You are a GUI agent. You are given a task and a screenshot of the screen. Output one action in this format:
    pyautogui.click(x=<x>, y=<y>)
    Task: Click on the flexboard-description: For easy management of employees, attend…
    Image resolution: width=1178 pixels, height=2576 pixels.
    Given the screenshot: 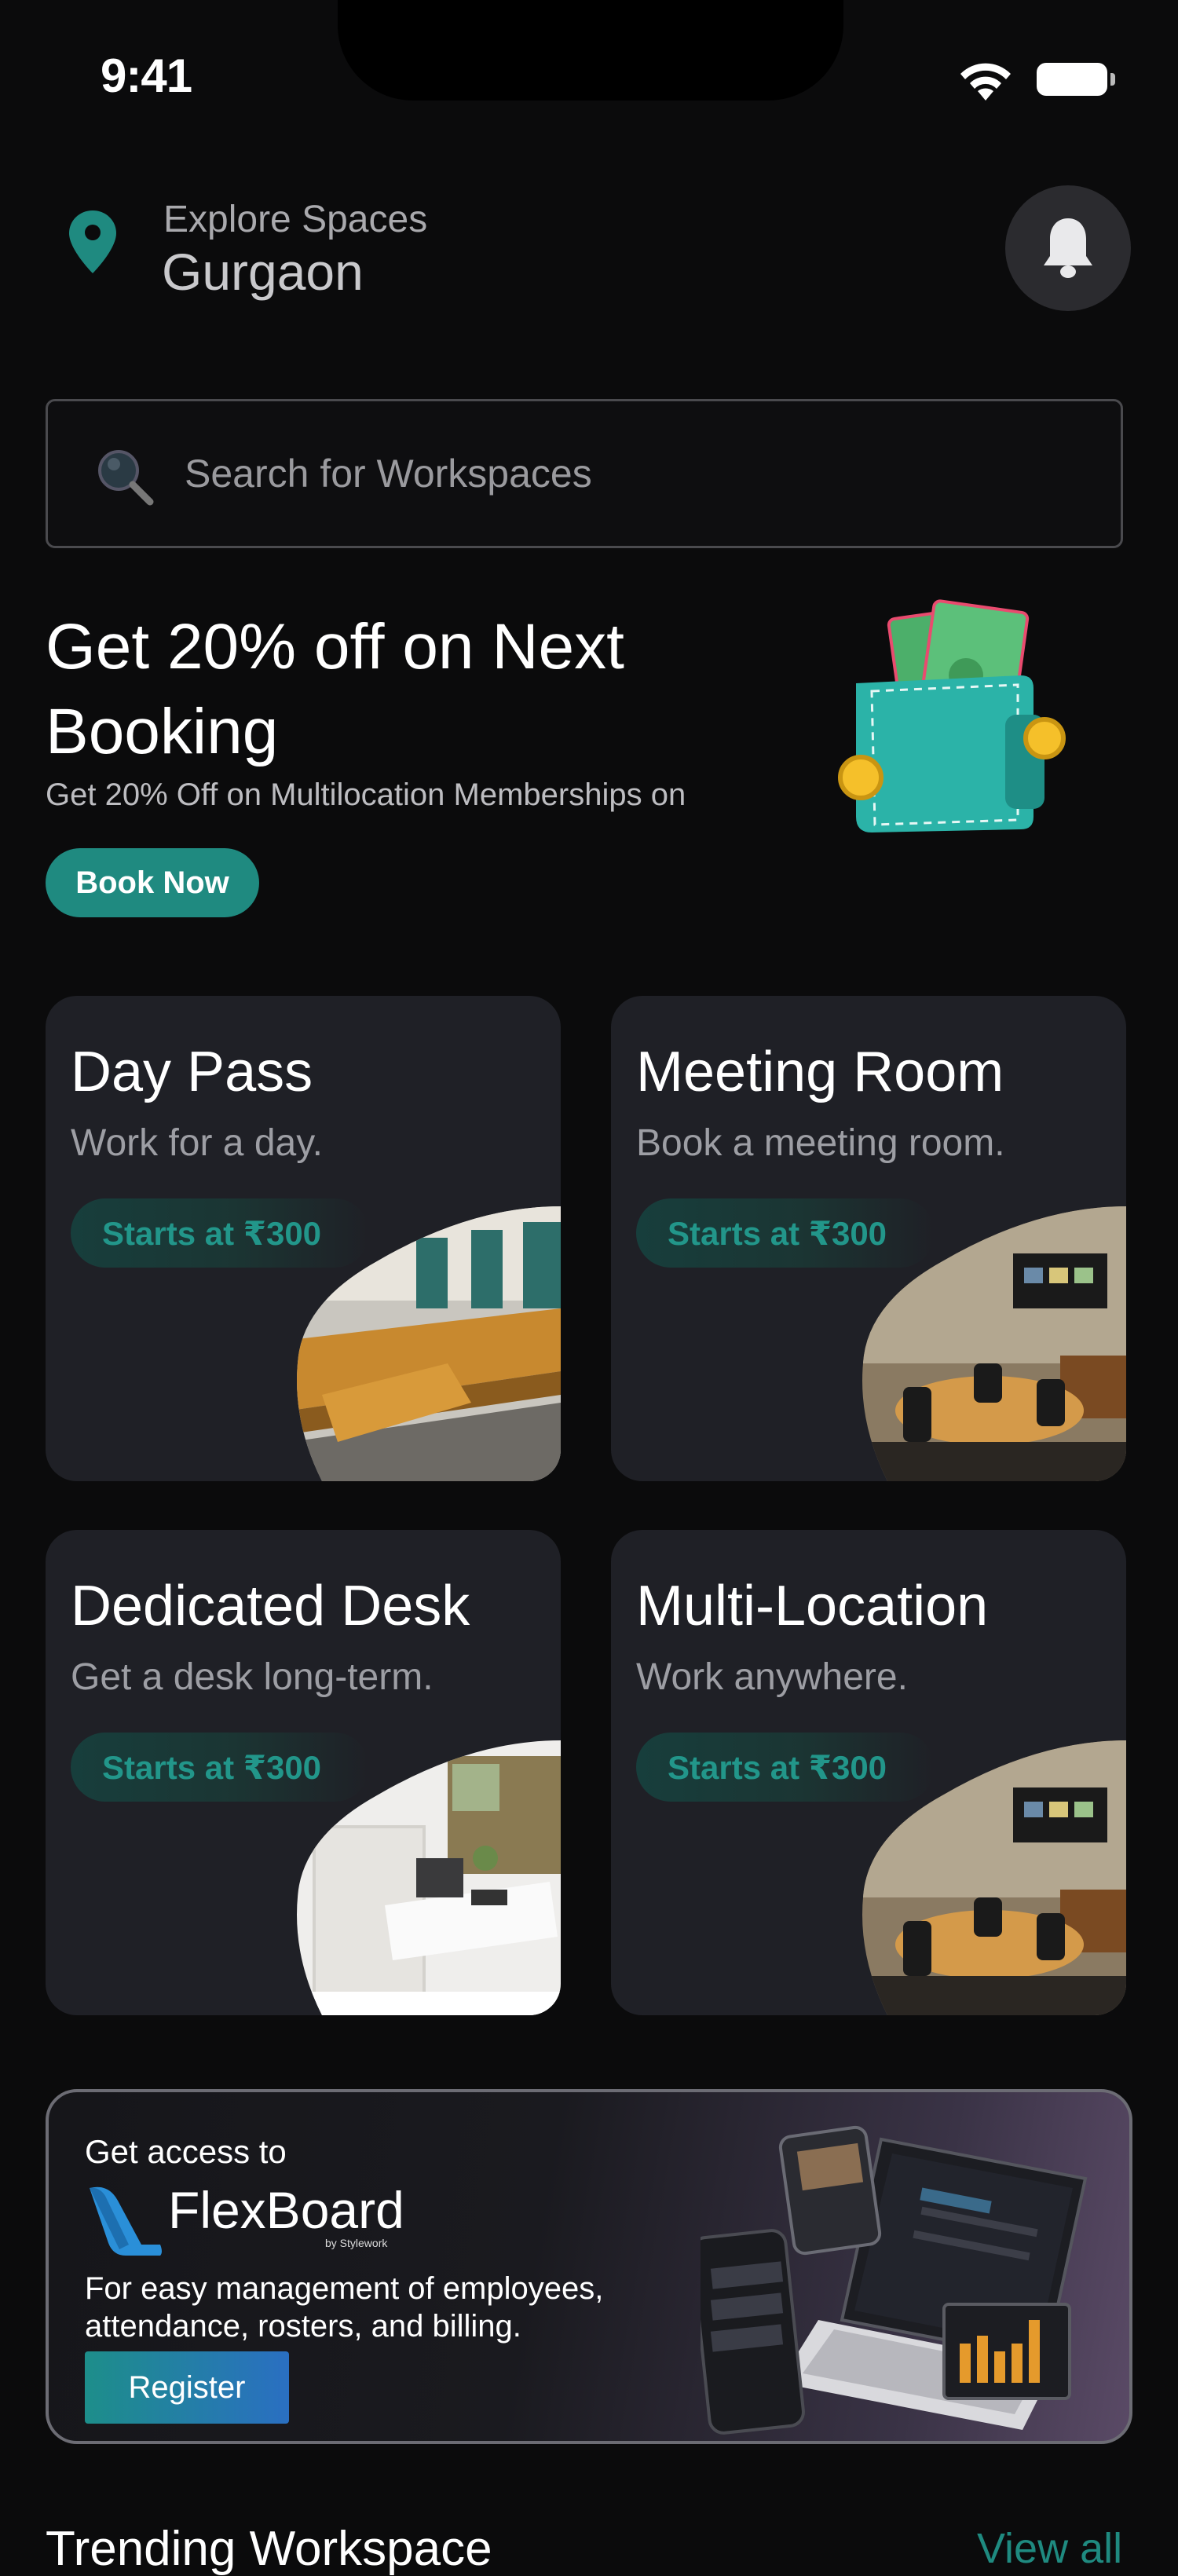 What is the action you would take?
    pyautogui.click(x=344, y=2307)
    